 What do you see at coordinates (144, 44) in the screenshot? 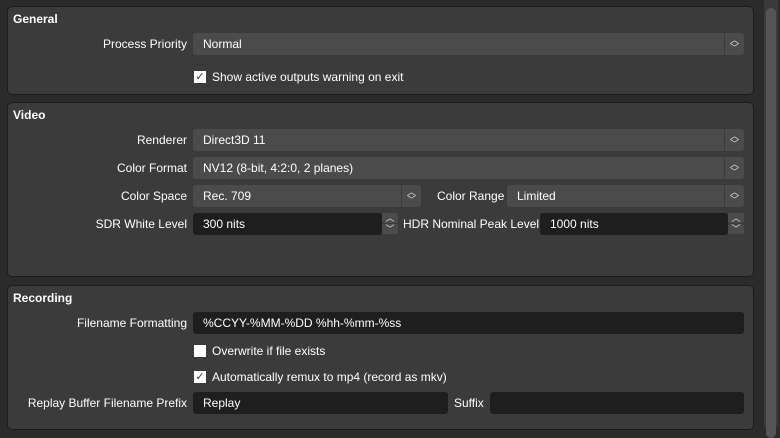
I see `process-priority-label: Process Priority` at bounding box center [144, 44].